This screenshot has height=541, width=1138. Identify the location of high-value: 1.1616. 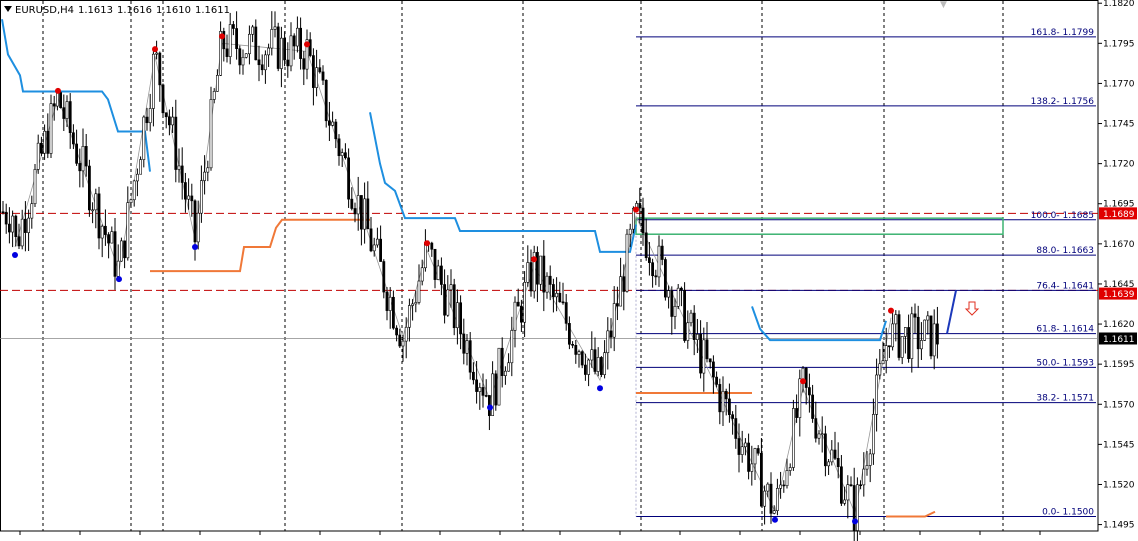
(135, 10).